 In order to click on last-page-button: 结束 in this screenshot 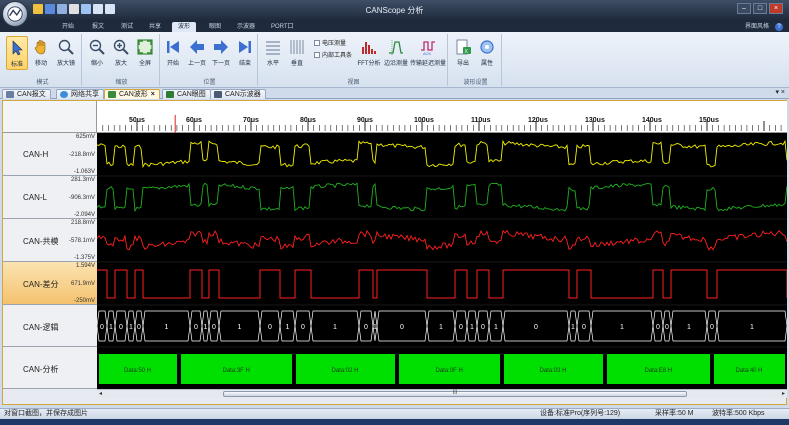, I will do `click(245, 53)`.